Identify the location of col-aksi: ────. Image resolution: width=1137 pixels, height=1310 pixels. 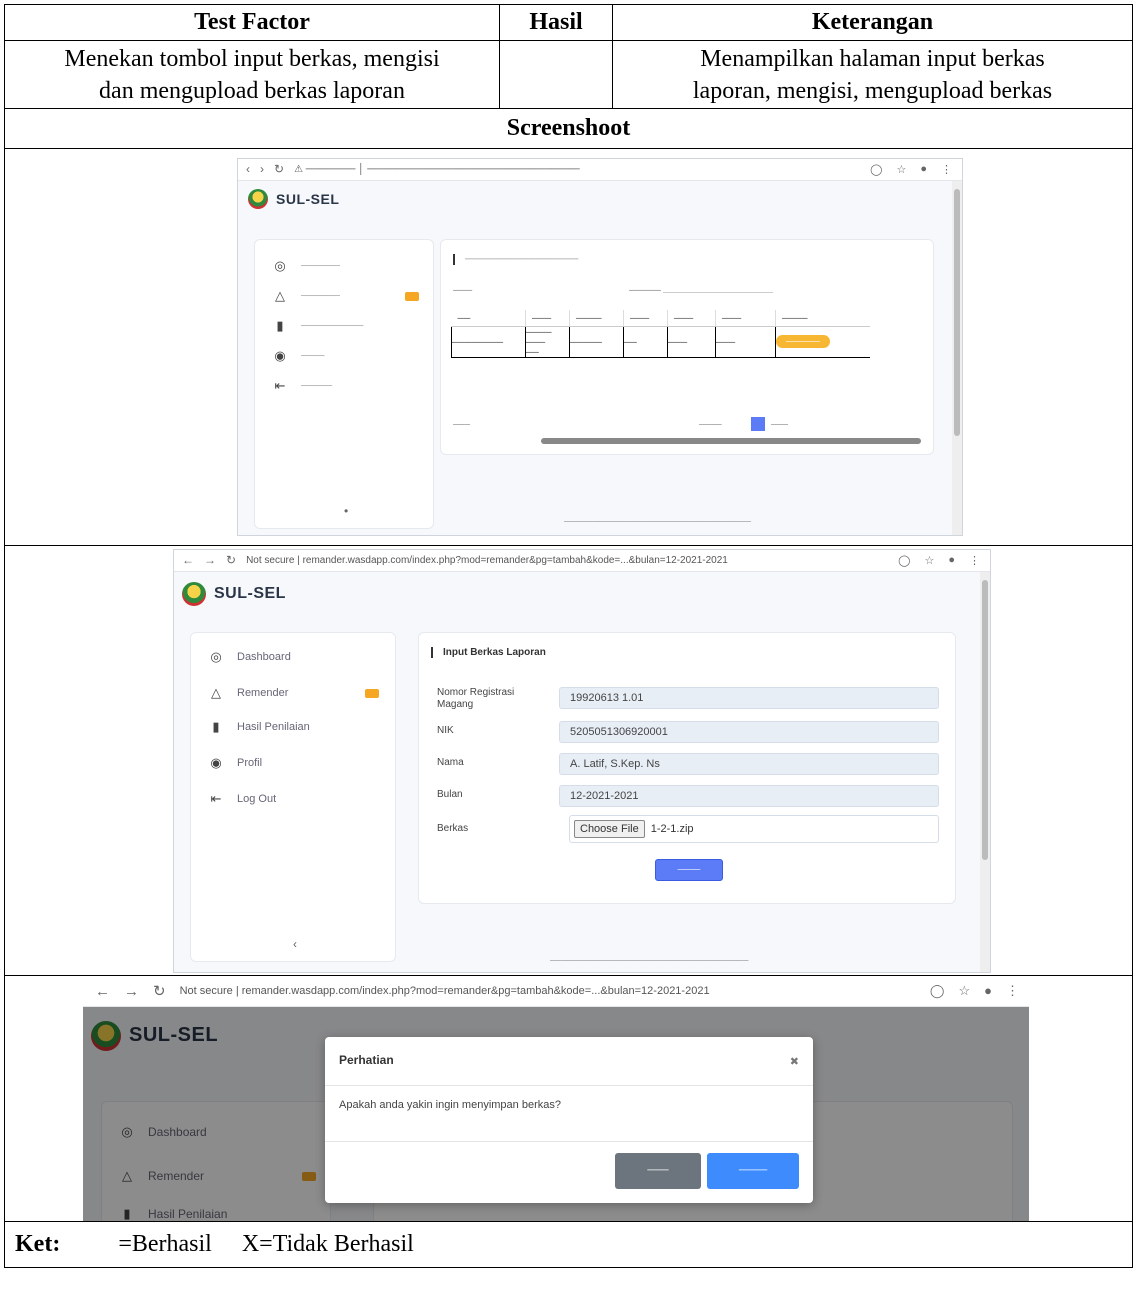
(822, 318).